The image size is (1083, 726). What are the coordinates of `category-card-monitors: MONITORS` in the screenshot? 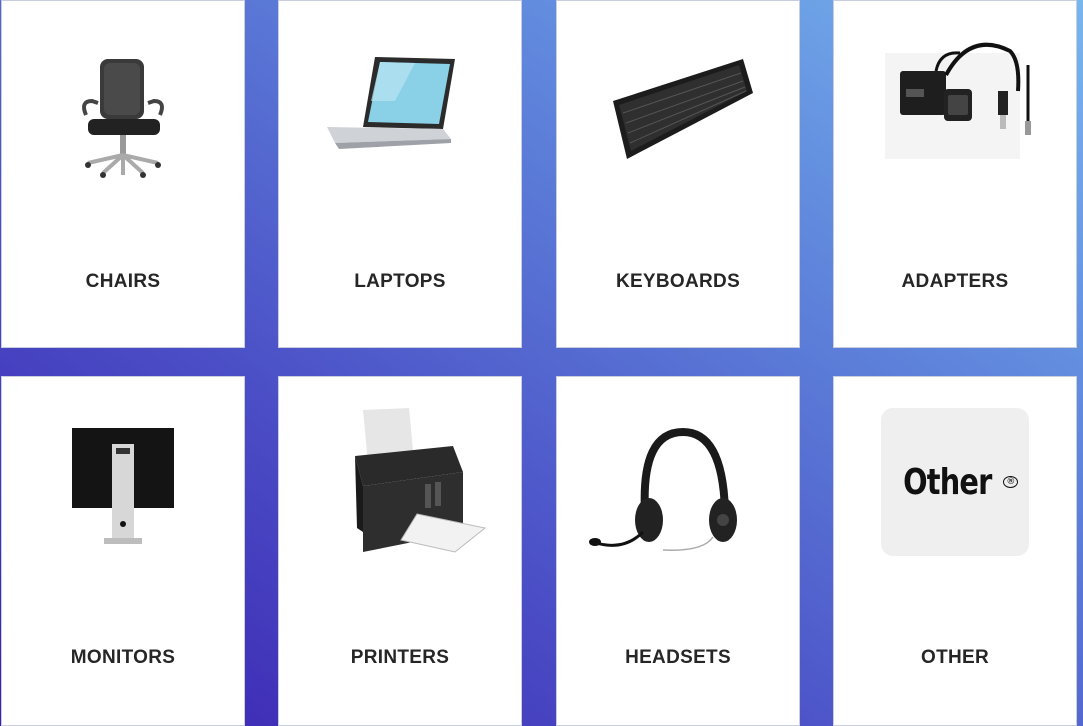 It's located at (123, 551).